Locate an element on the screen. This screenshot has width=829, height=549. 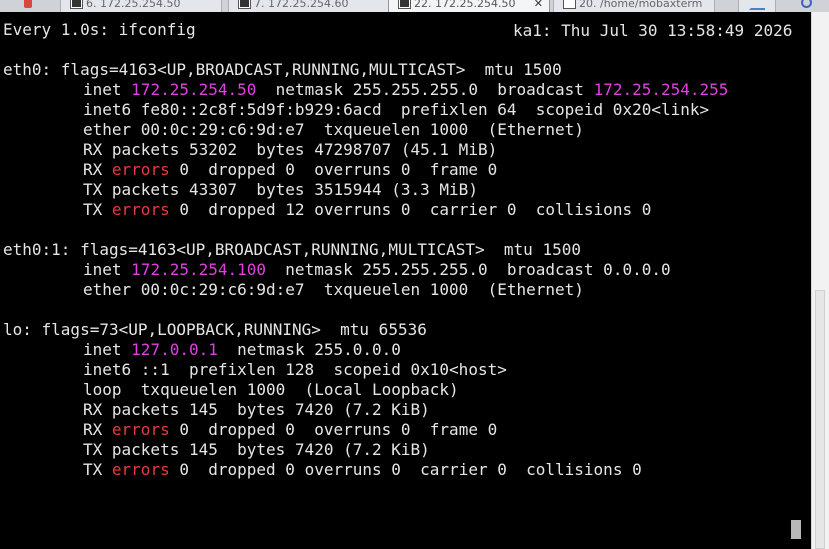
mobaxterm-app-icon is located at coordinates (28, 4).